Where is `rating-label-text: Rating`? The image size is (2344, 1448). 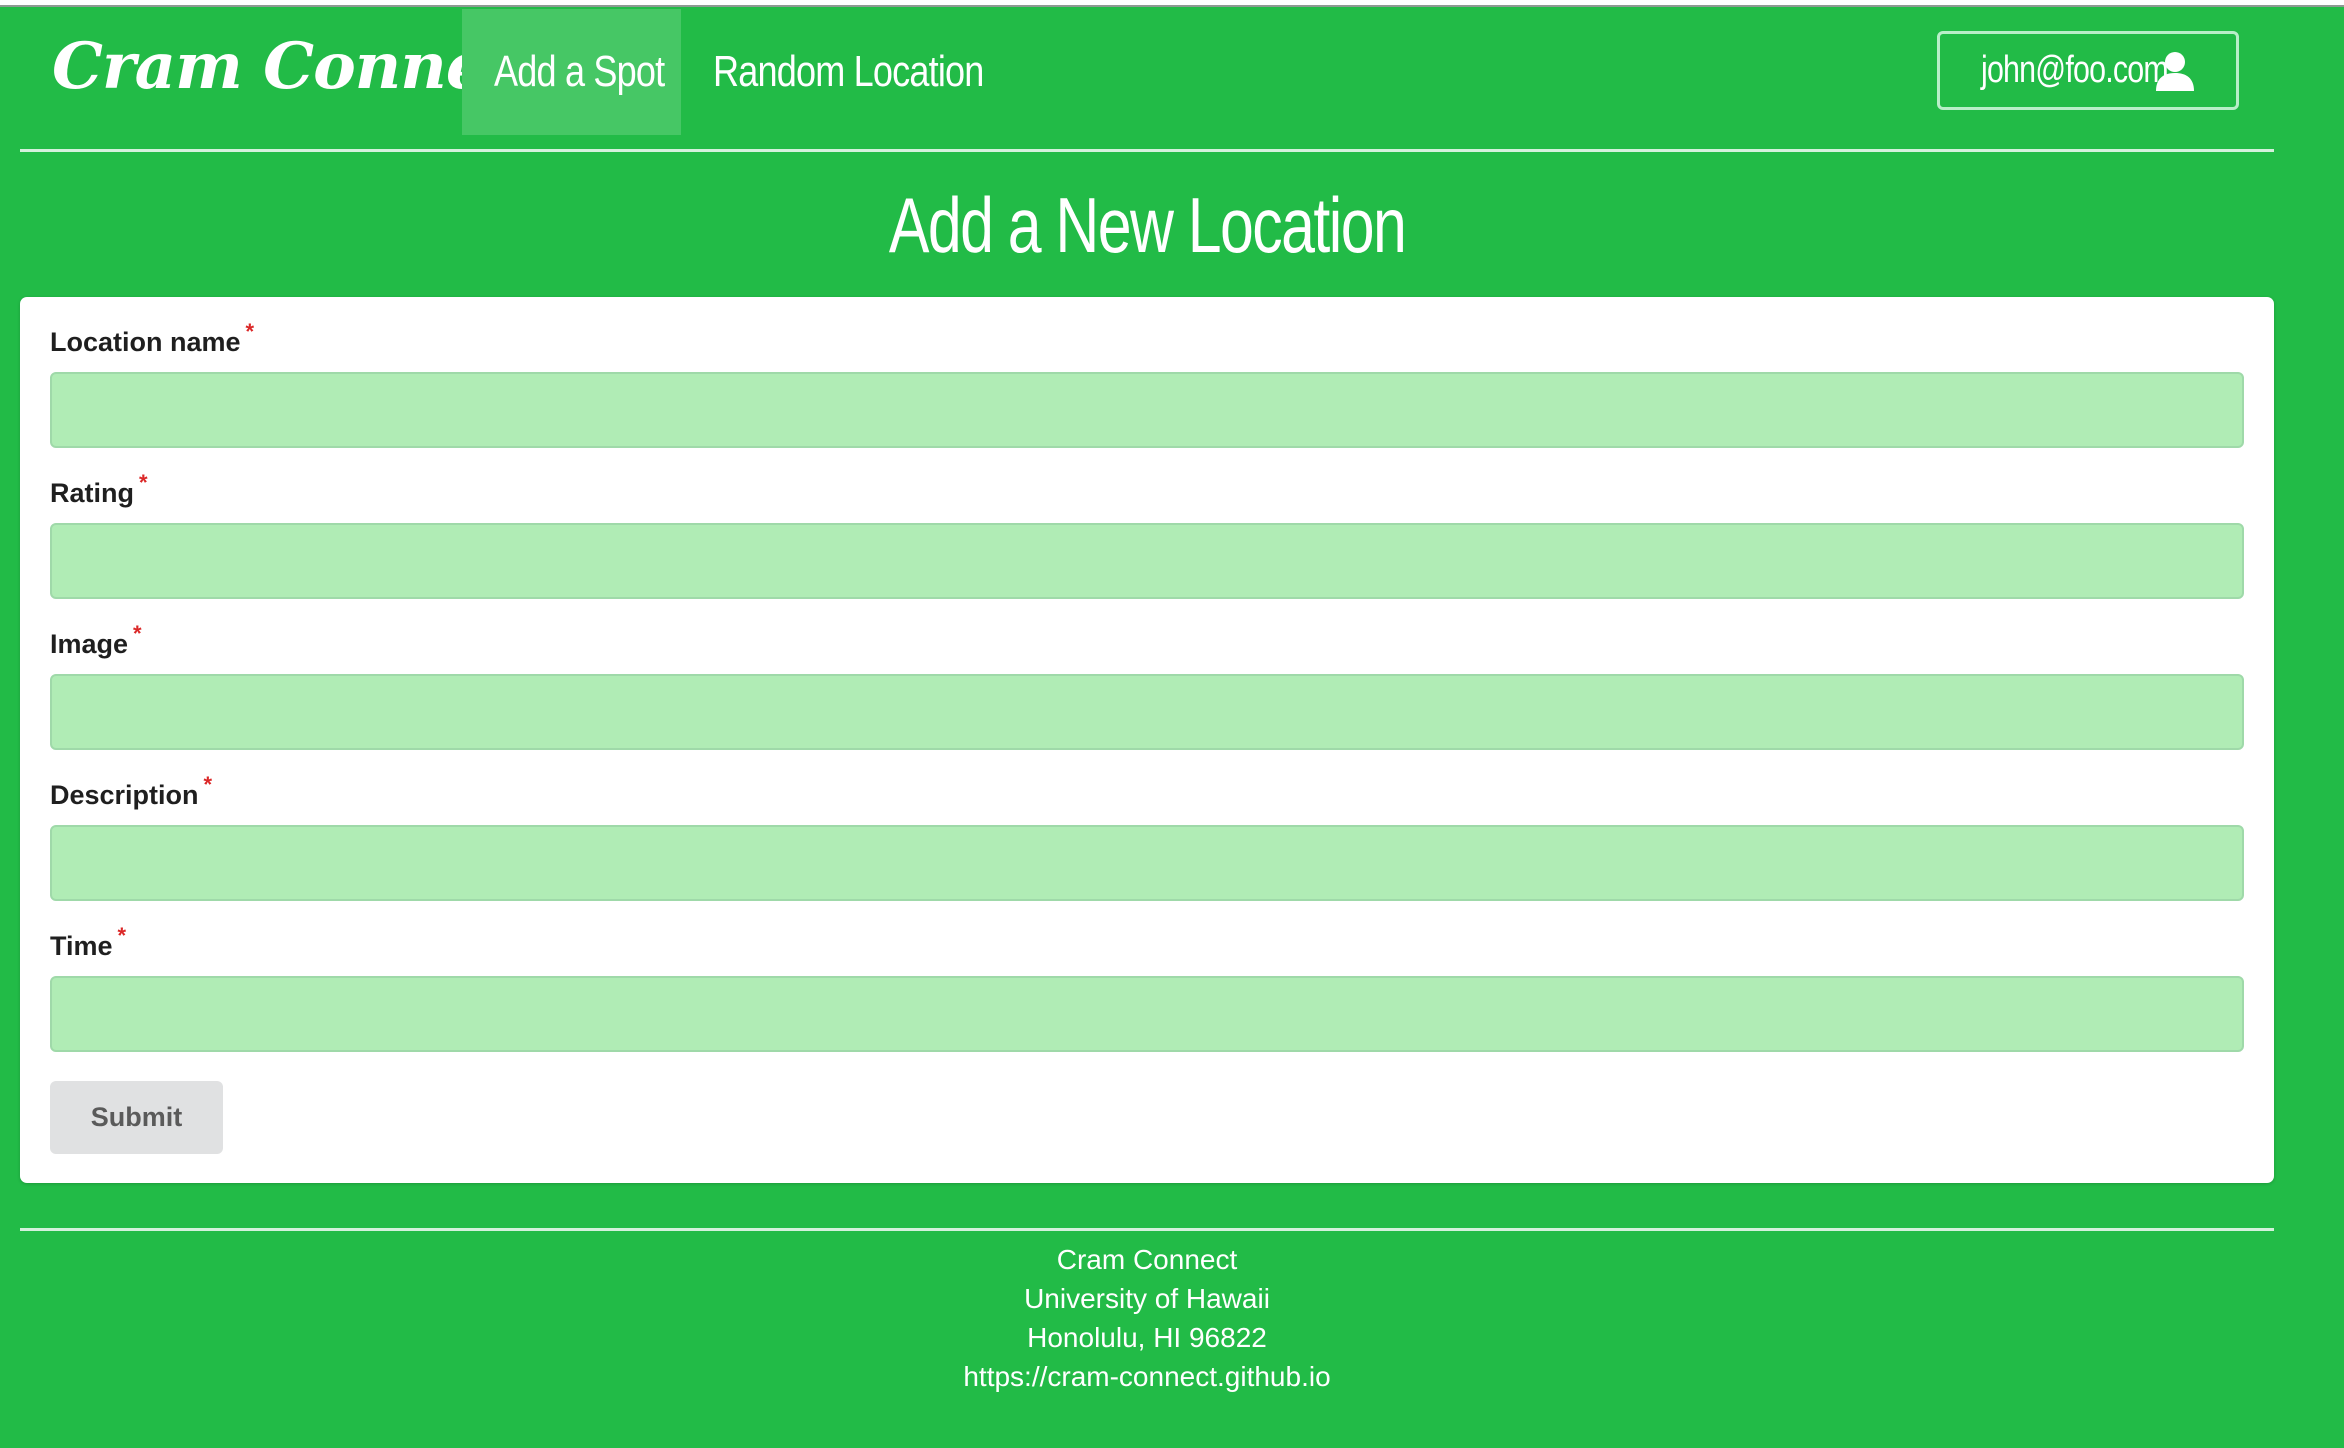
rating-label-text: Rating is located at coordinates (92, 493).